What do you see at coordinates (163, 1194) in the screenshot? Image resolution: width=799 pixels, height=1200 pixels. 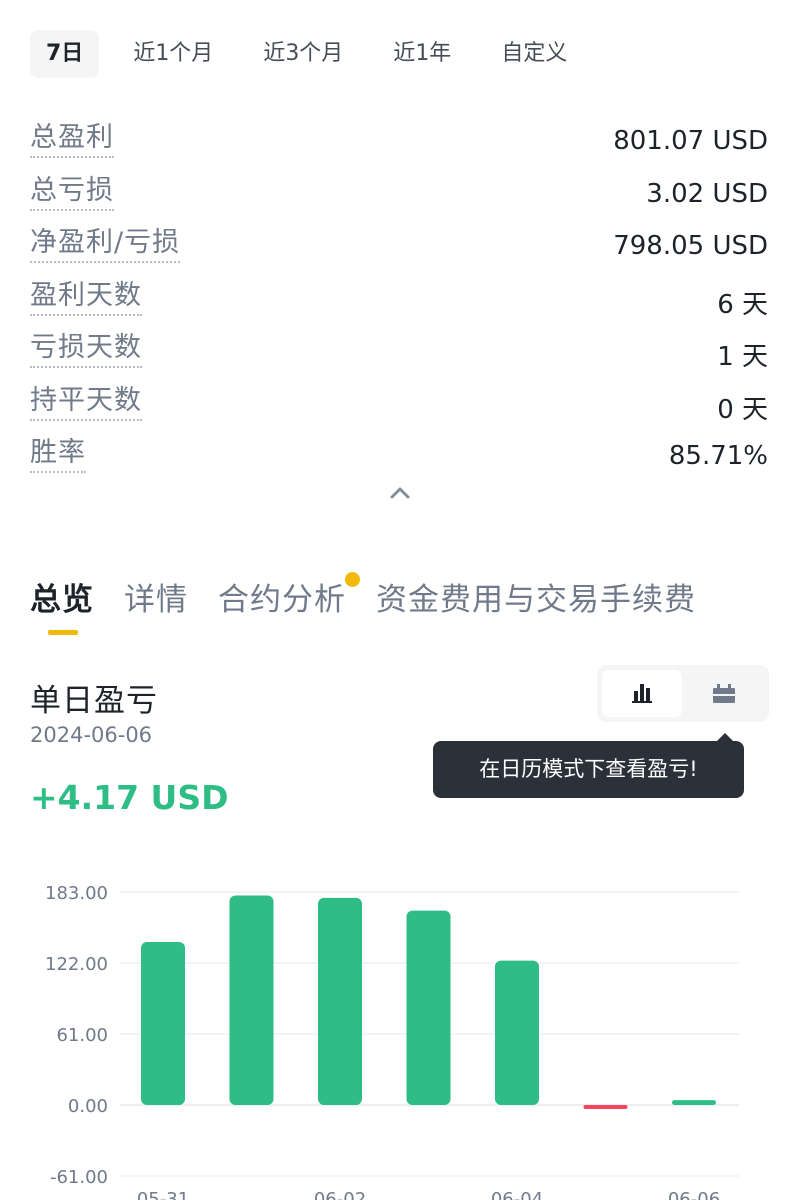 I see `x-tick-label: 05-31` at bounding box center [163, 1194].